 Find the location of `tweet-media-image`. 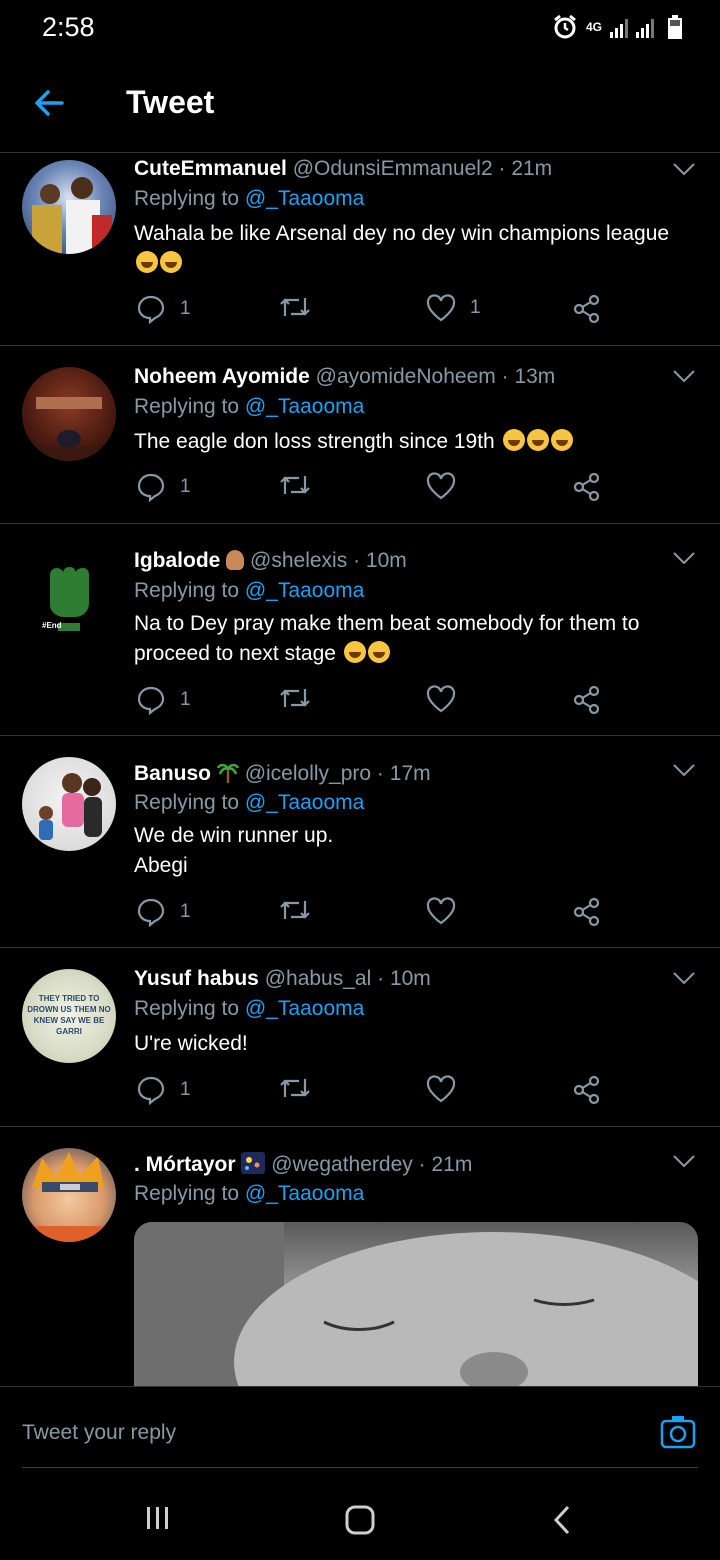

tweet-media-image is located at coordinates (416, 1304).